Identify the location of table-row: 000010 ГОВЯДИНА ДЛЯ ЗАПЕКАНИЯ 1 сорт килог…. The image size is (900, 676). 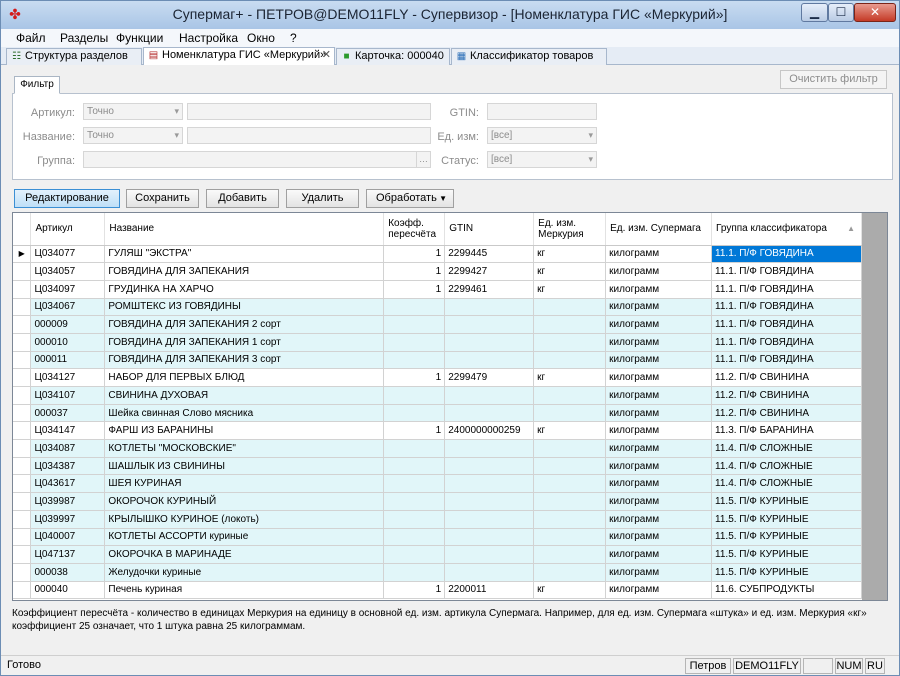
(437, 342).